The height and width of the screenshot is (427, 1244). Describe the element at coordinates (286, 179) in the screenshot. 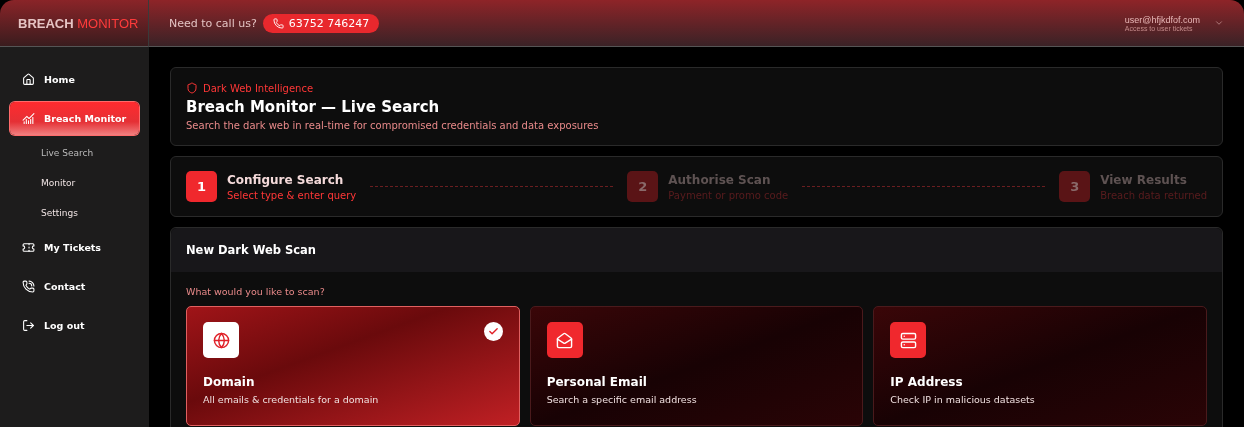

I see `step-title: Configure Search` at that location.